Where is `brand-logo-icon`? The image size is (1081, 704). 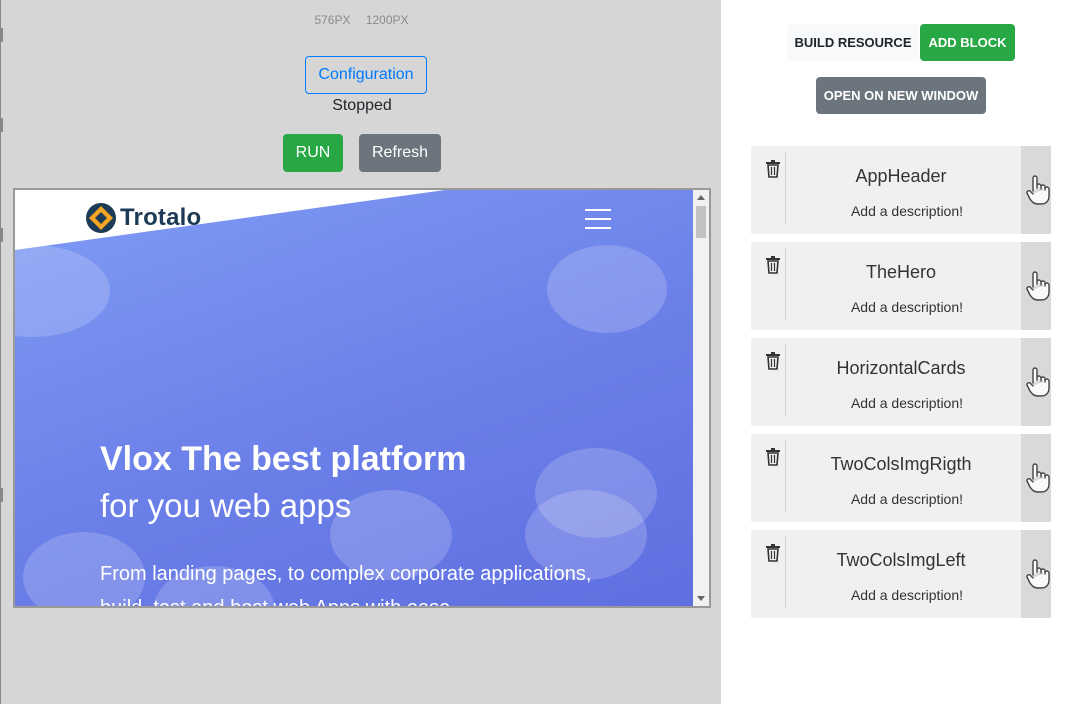 brand-logo-icon is located at coordinates (101, 218).